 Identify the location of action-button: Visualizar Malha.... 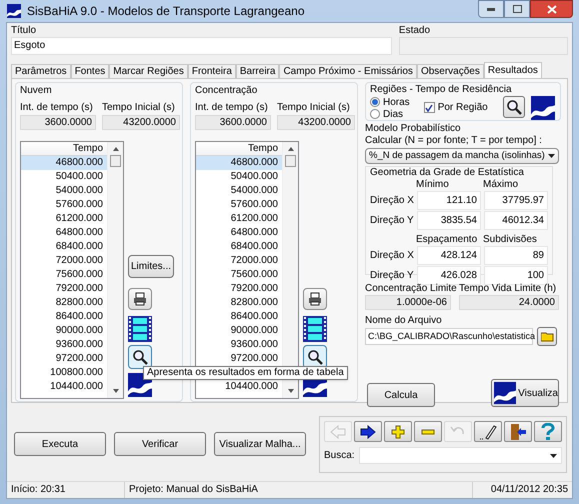
(260, 444).